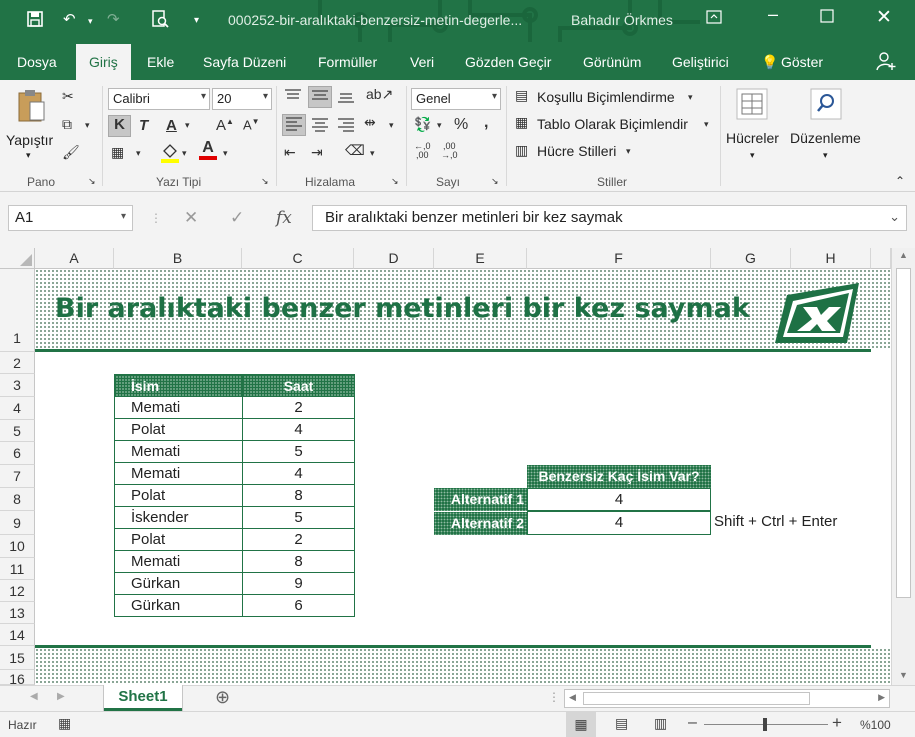  Describe the element at coordinates (837, 723) in the screenshot. I see `zoom-in-icon: +` at that location.